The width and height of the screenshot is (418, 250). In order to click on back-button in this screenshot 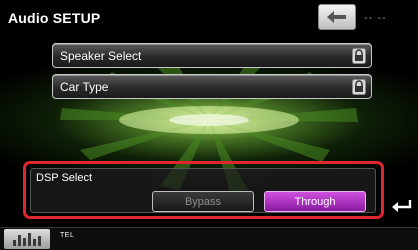, I will do `click(337, 17)`.